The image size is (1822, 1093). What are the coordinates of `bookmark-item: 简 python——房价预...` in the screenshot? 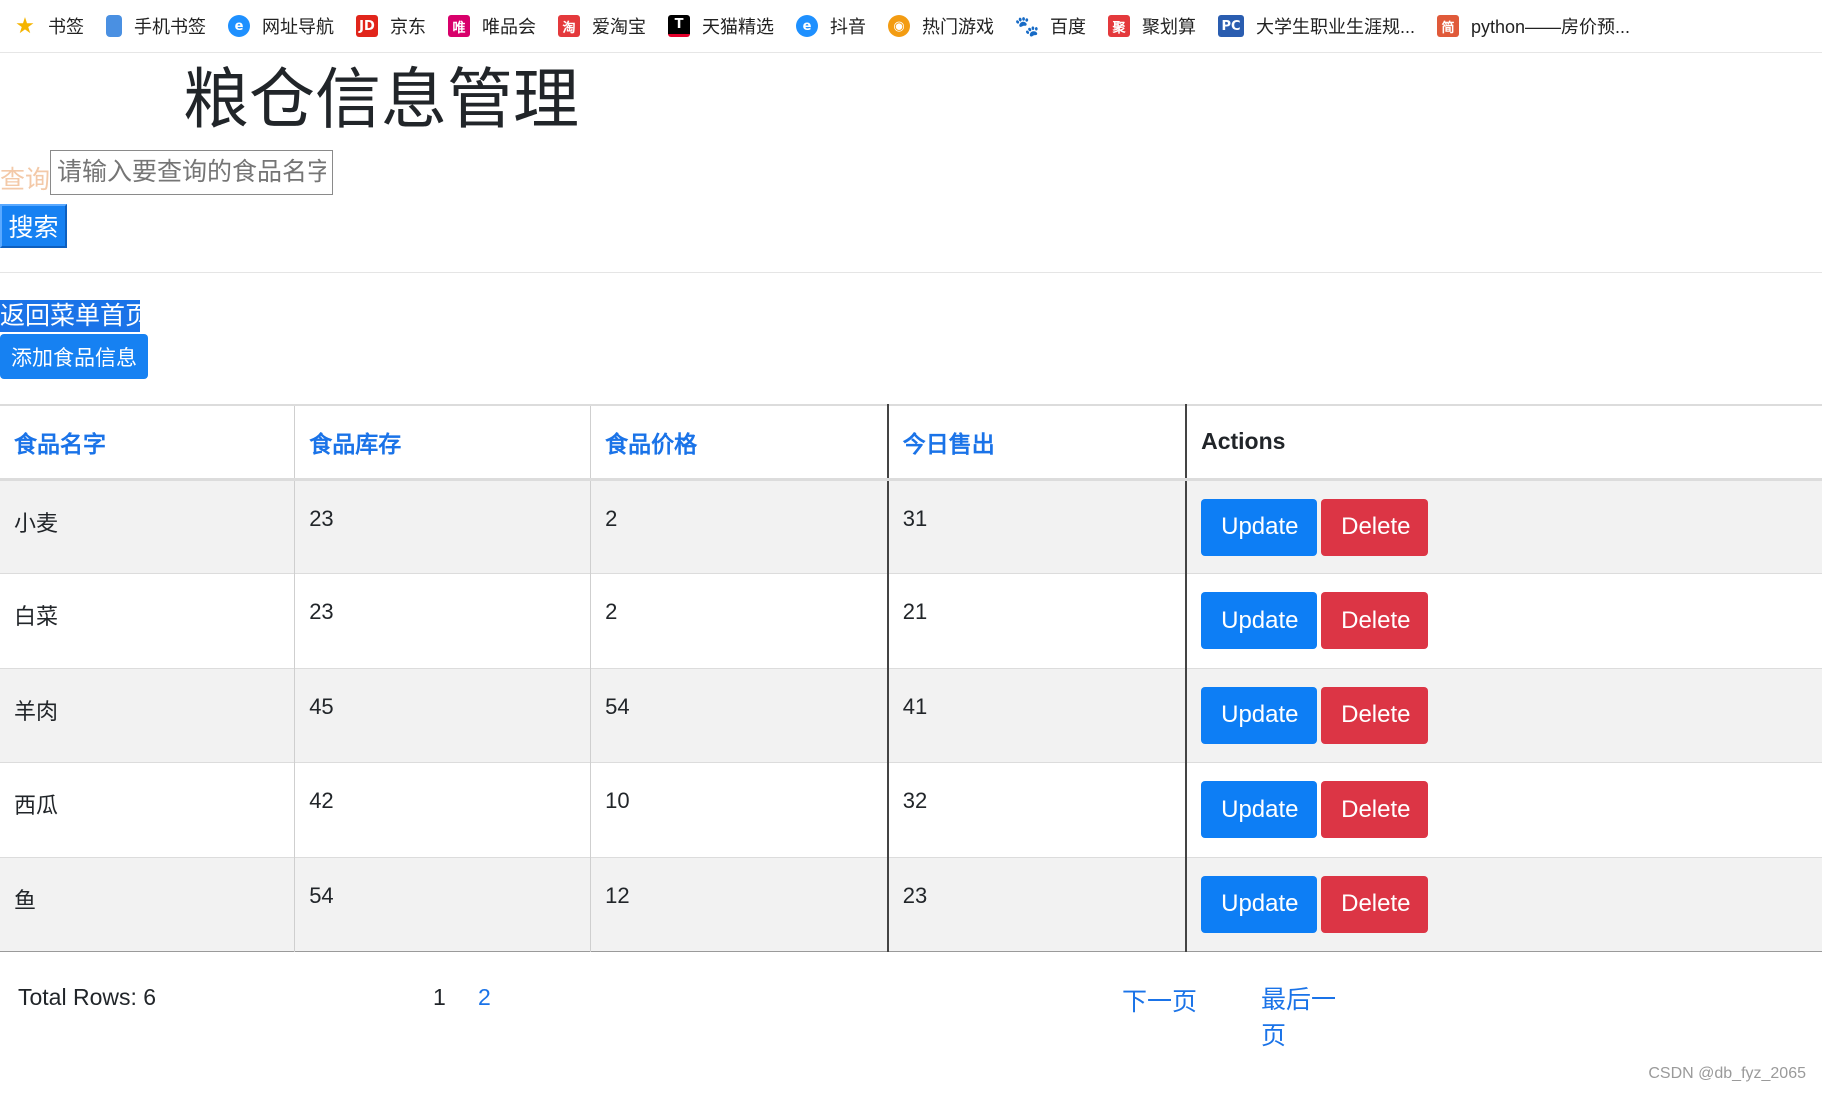 It's located at (1533, 26).